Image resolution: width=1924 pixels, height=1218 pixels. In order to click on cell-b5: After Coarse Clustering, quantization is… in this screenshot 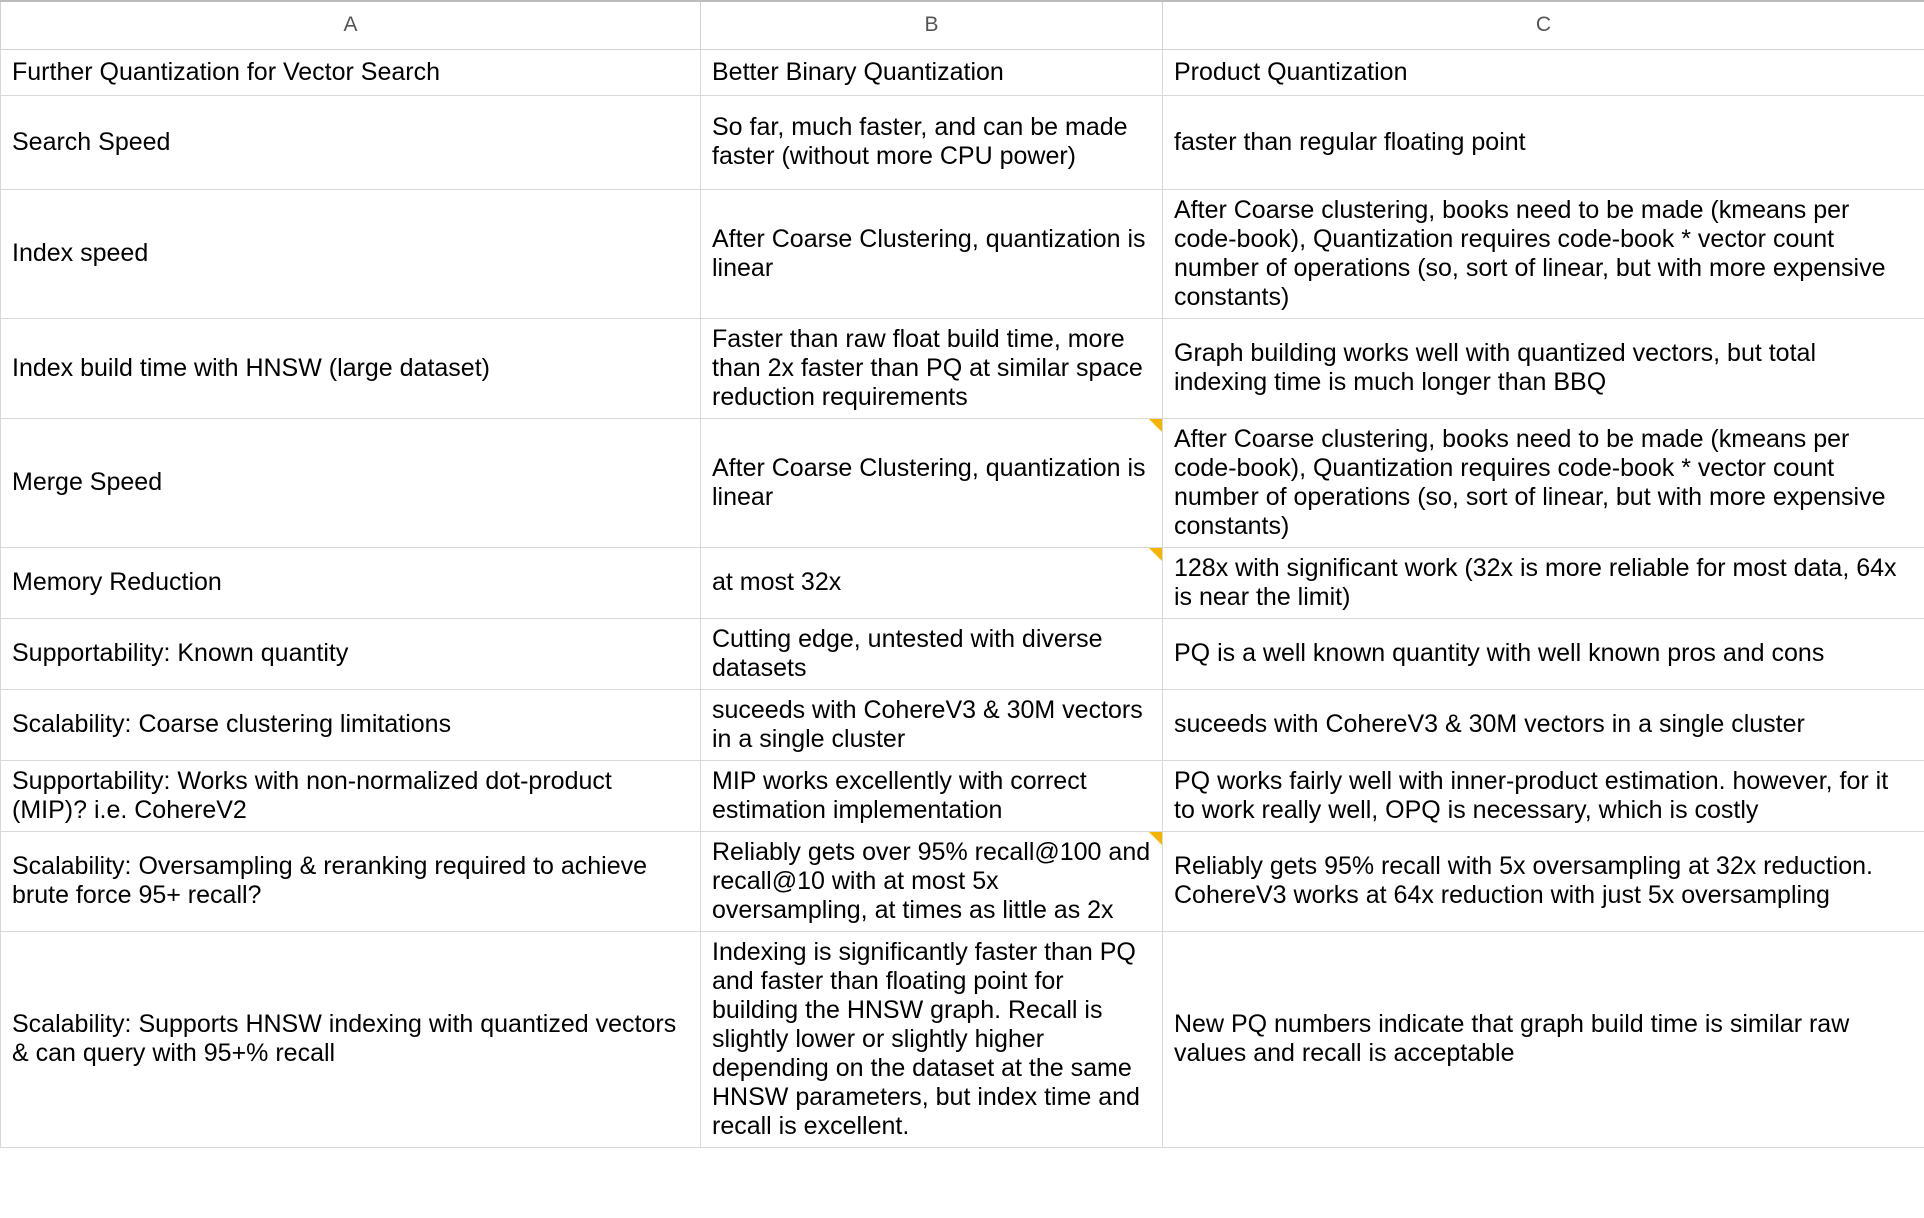, I will do `click(931, 482)`.